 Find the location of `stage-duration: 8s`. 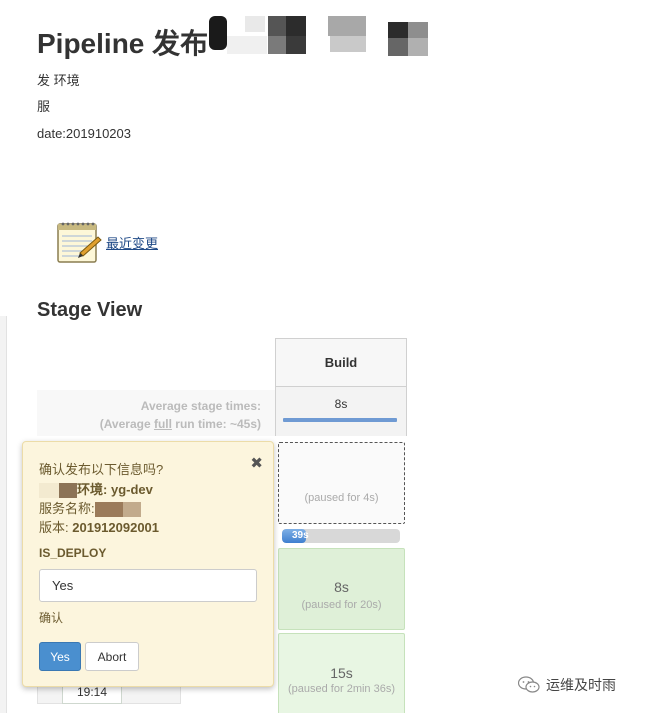

stage-duration: 8s is located at coordinates (341, 587).